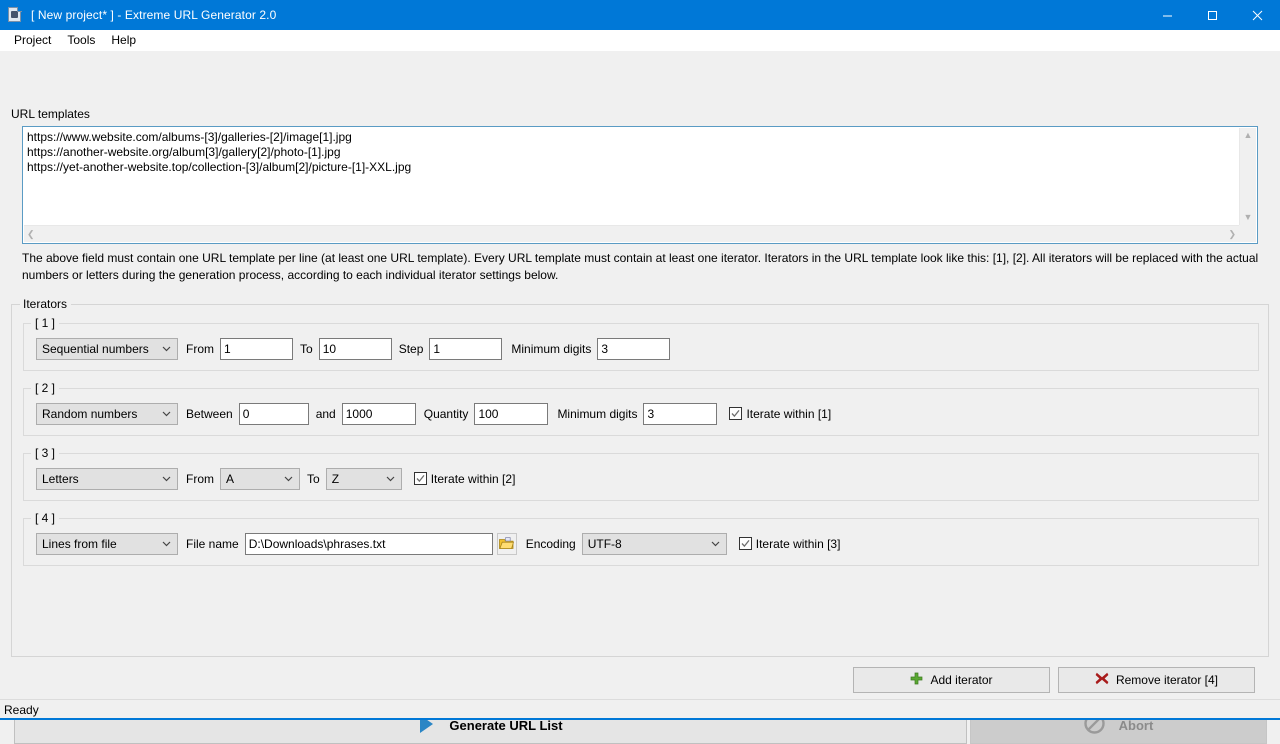 This screenshot has height=744, width=1280. Describe the element at coordinates (81, 40) in the screenshot. I see `menu-item-tools: Tools` at that location.